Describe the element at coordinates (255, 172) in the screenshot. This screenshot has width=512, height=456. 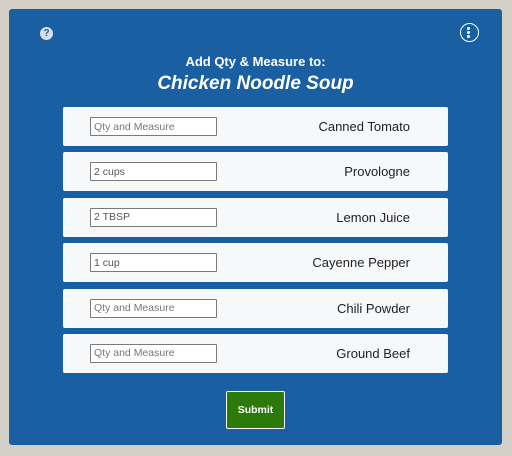
I see `ingredient-row: Provologne` at that location.